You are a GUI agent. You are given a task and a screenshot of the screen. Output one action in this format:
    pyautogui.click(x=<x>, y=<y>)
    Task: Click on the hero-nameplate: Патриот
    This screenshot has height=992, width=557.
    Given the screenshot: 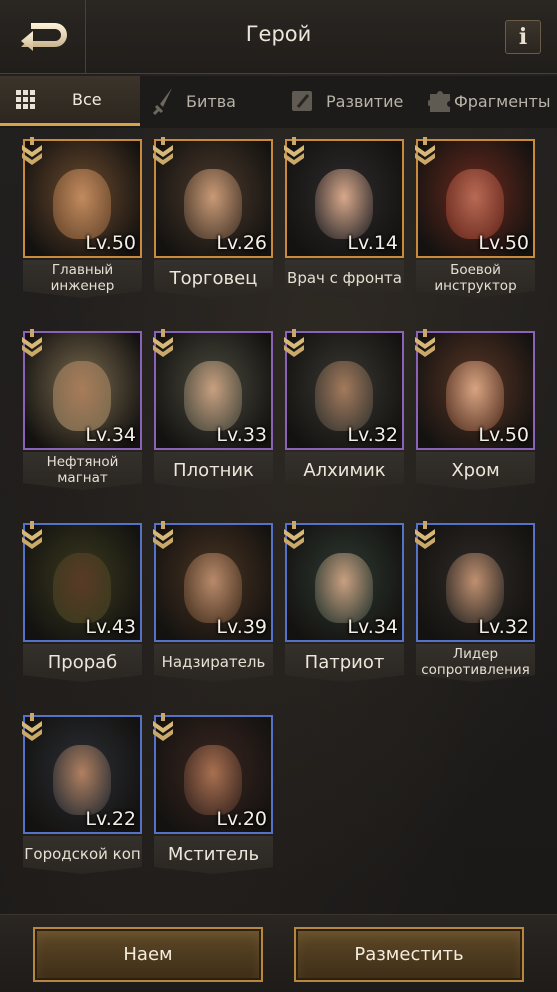 What is the action you would take?
    pyautogui.click(x=344, y=663)
    